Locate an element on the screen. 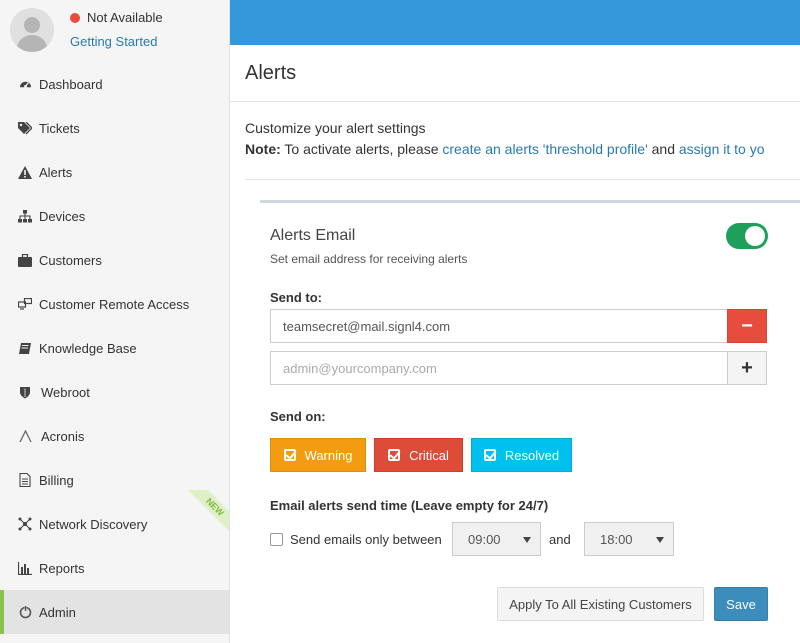 Image resolution: width=800 pixels, height=643 pixels. only-between-checkbox is located at coordinates (276, 539).